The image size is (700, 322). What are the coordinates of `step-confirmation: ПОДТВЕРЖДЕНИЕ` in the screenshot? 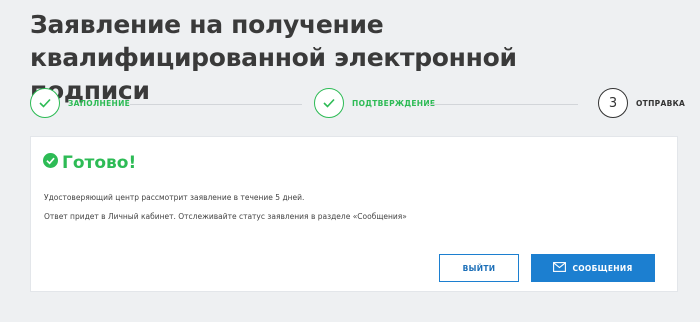 It's located at (374, 103).